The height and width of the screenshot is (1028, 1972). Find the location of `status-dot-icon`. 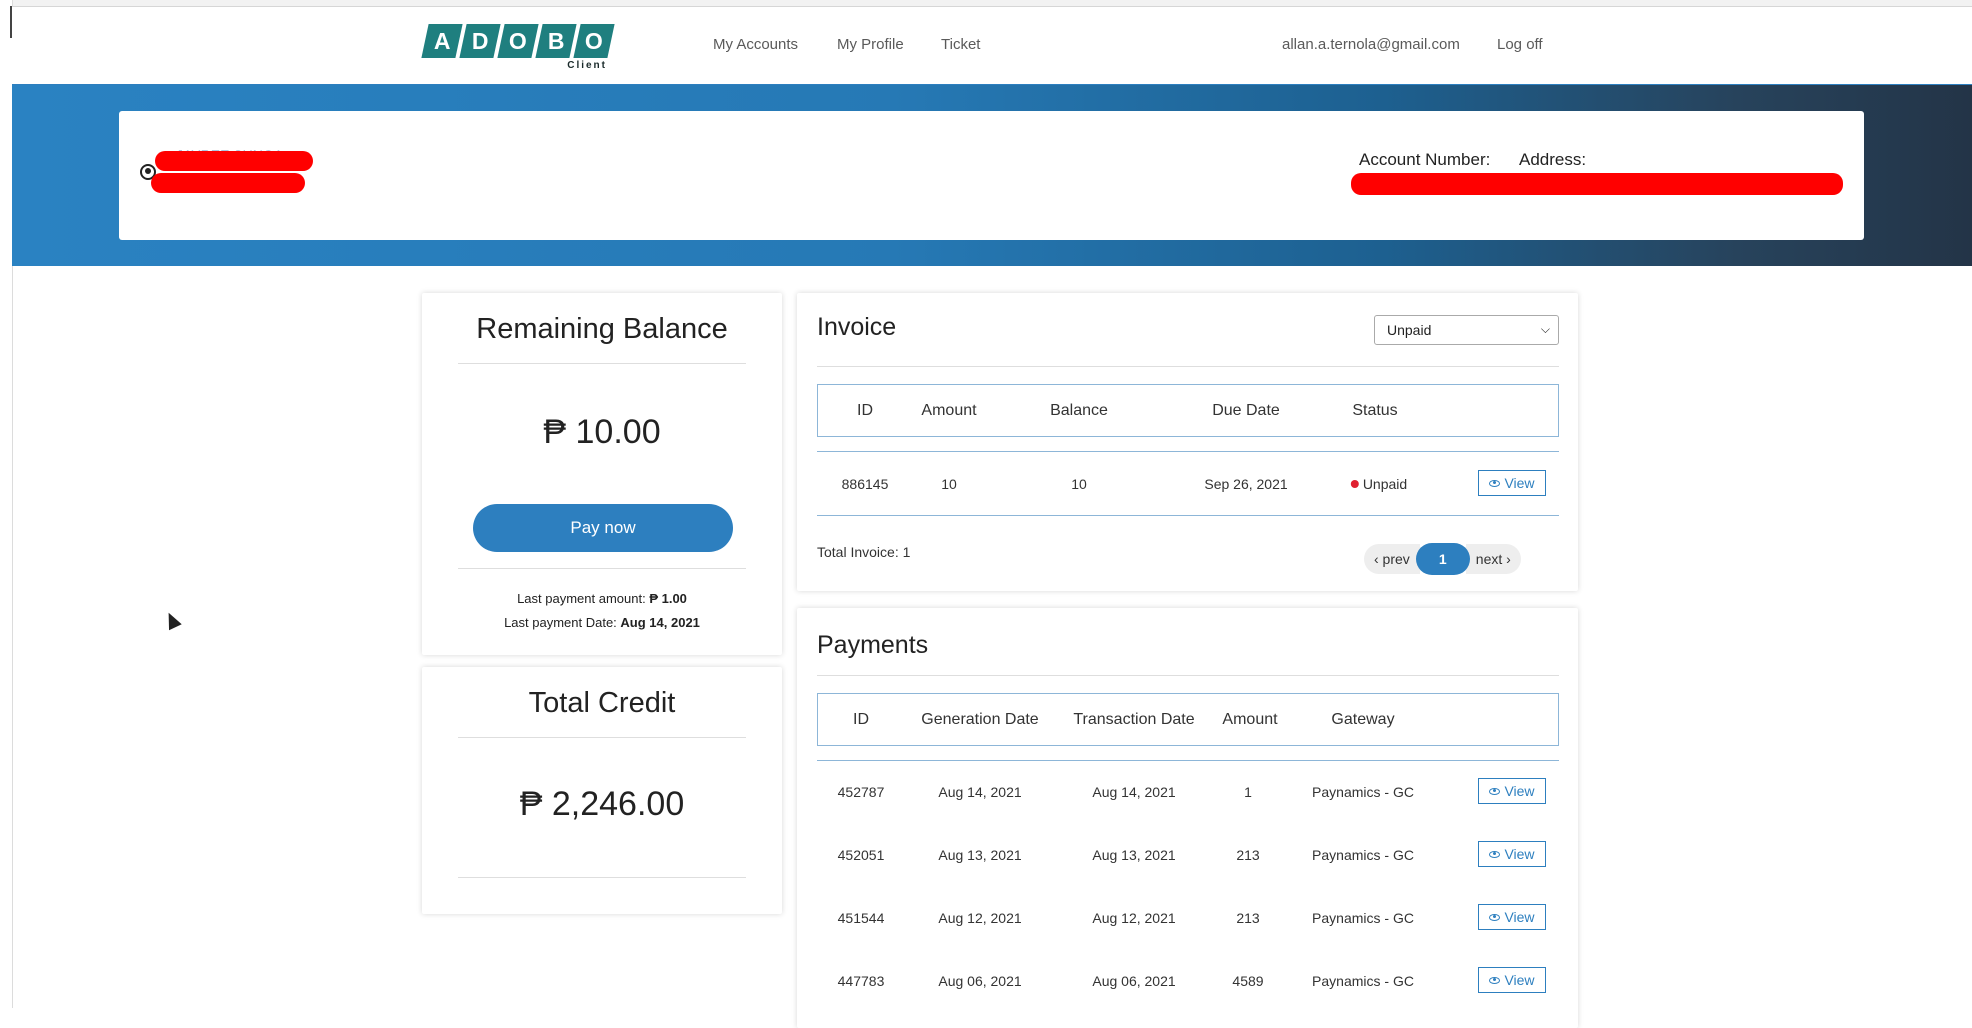

status-dot-icon is located at coordinates (1354, 484).